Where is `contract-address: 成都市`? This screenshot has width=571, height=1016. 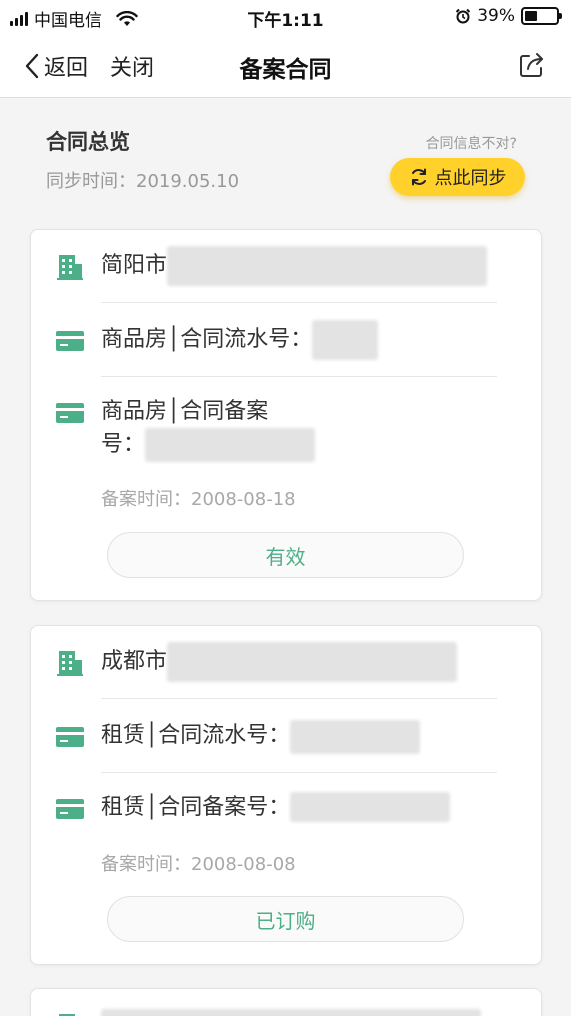 contract-address: 成都市 is located at coordinates (134, 661).